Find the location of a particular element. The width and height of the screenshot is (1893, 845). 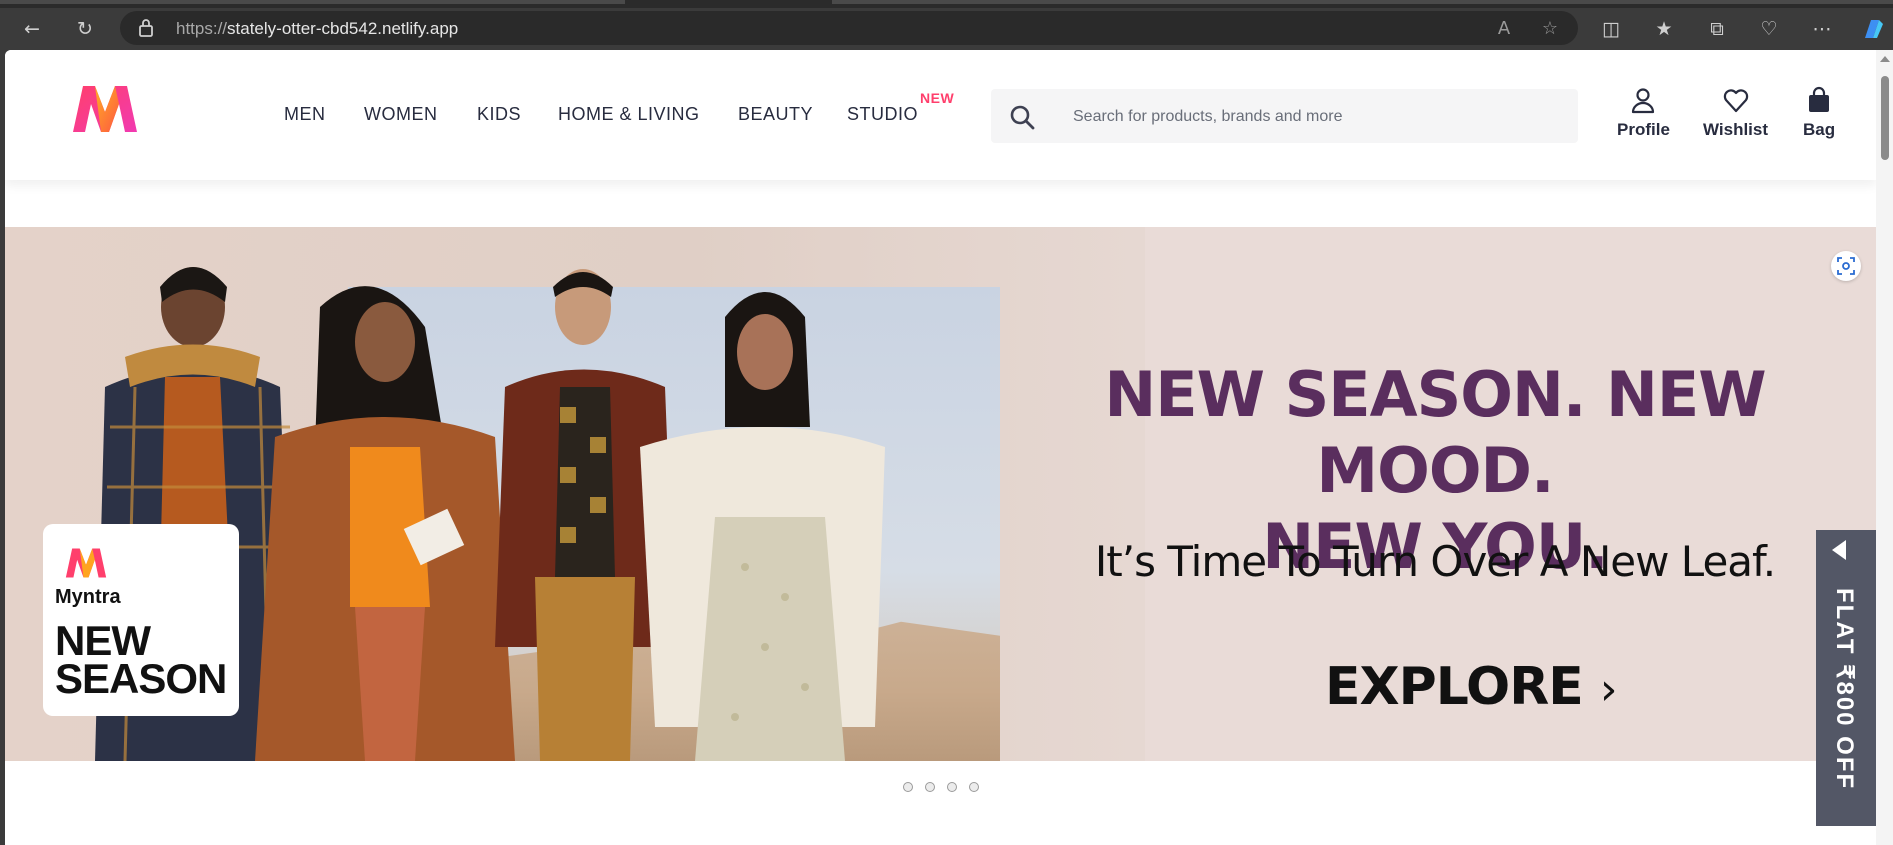

read-aloud-icon: A is located at coordinates (1504, 28).